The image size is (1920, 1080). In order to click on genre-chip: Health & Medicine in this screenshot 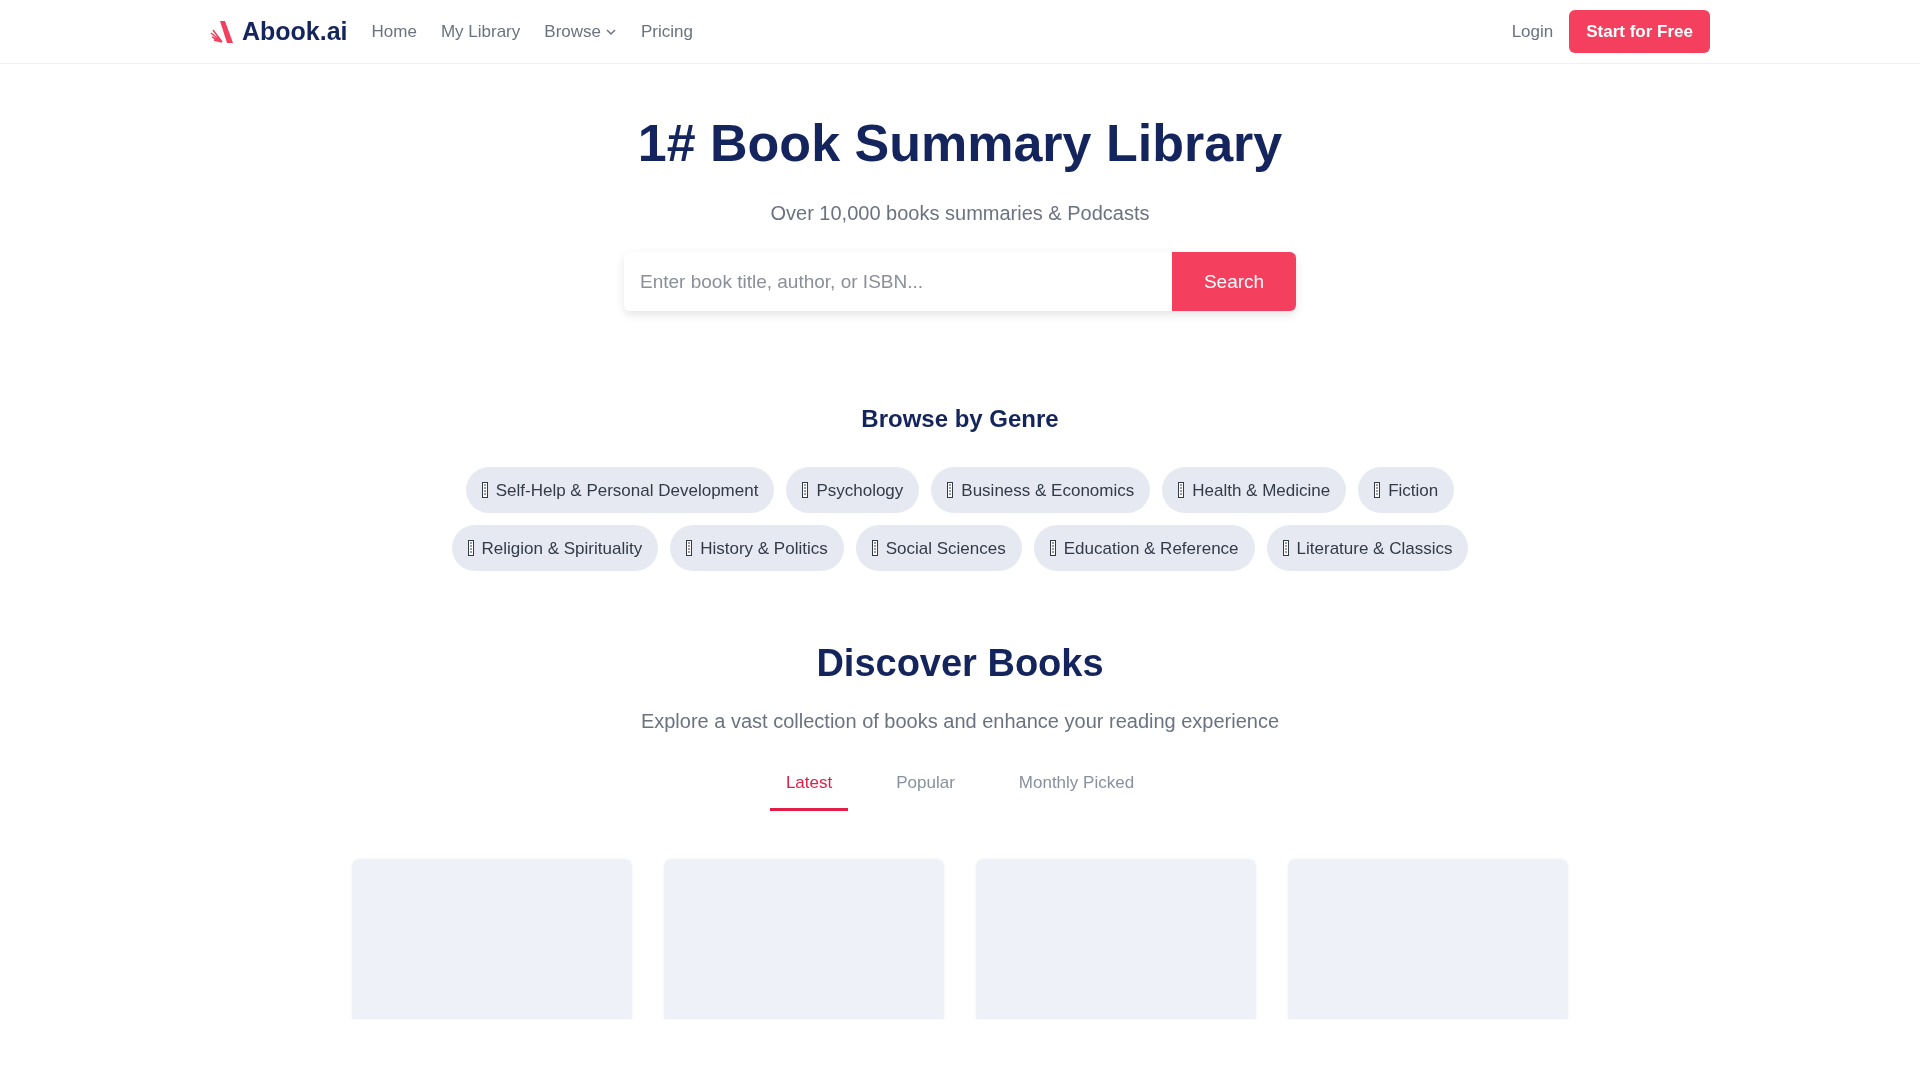, I will do `click(1254, 490)`.